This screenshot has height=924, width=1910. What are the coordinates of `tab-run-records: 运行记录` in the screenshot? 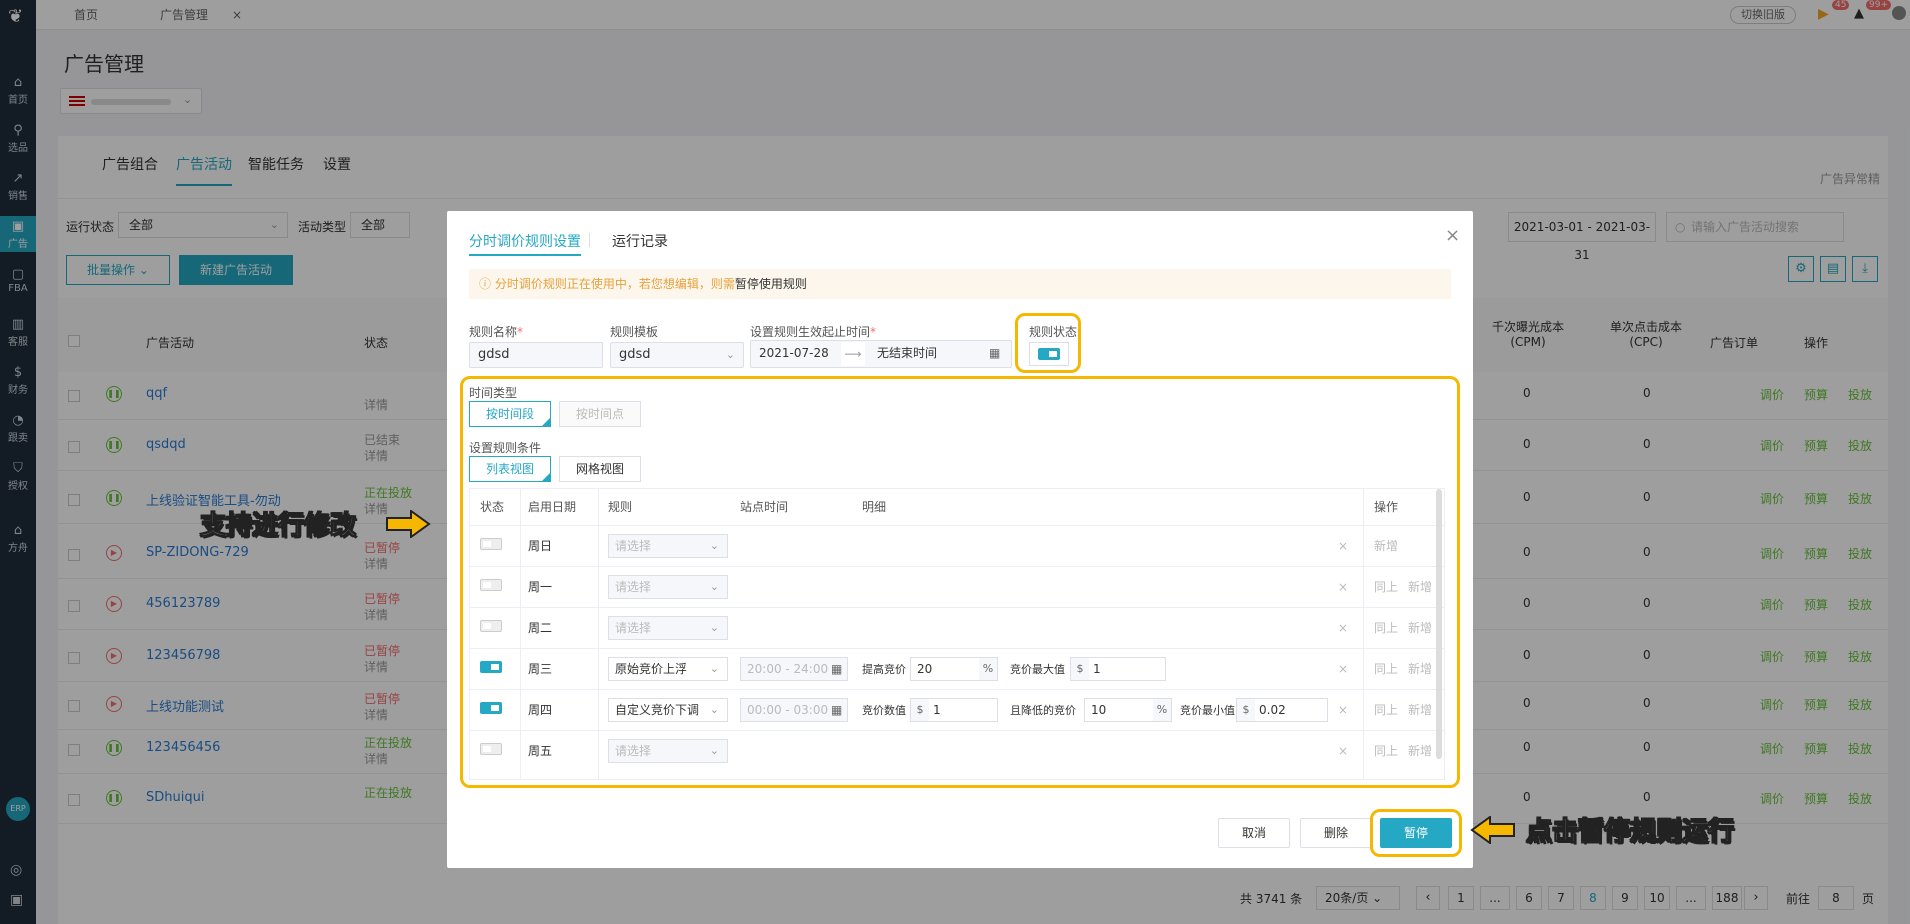 It's located at (640, 241).